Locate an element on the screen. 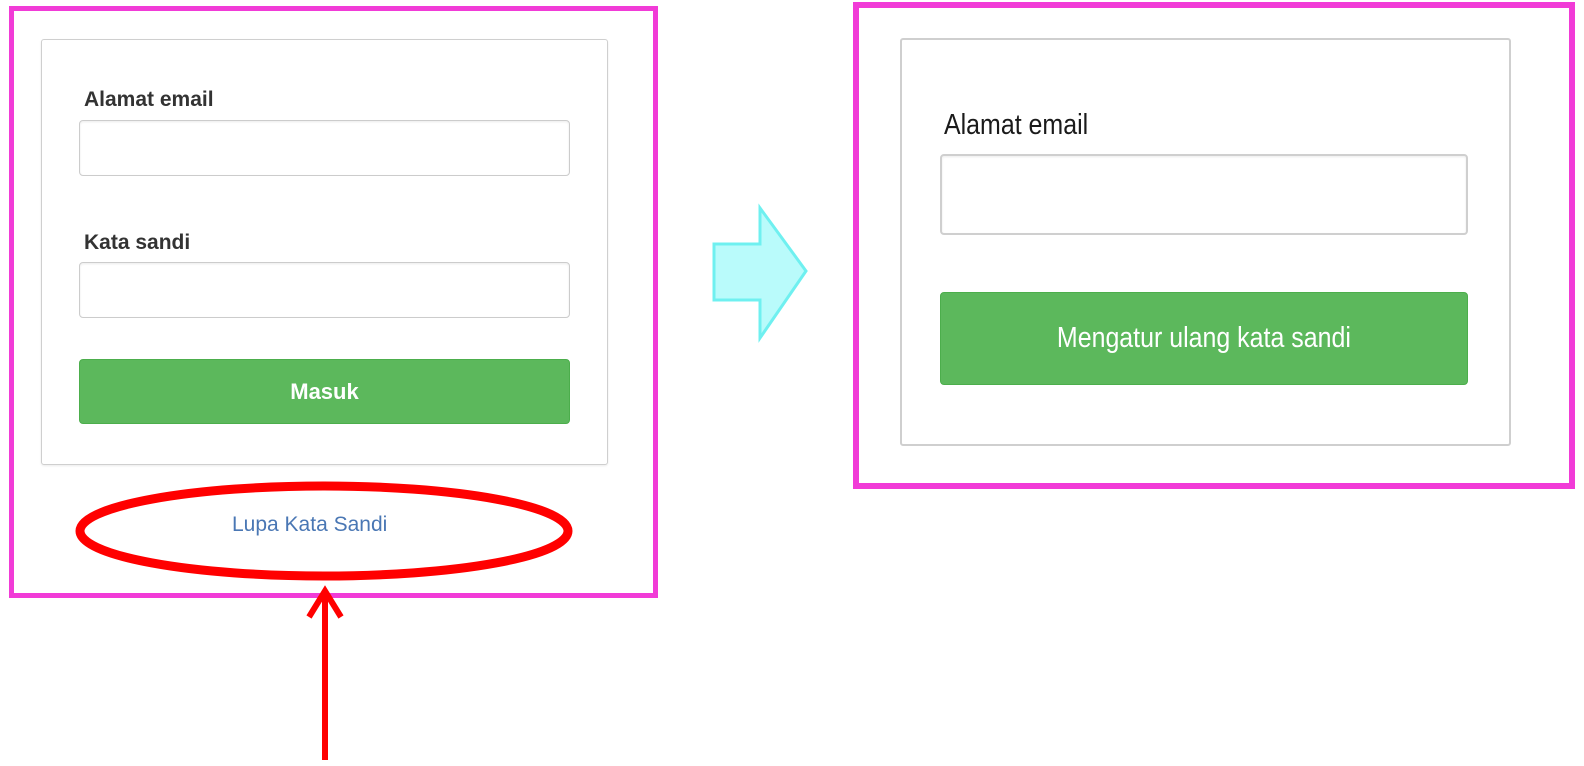 This screenshot has width=1584, height=766. reset-password-button: Mengatur ulang kata sandi is located at coordinates (1204, 338).